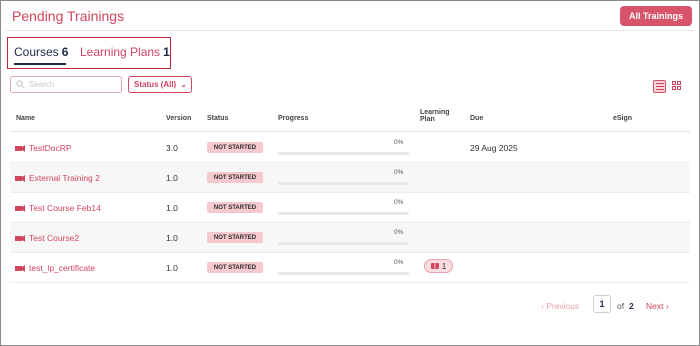 This screenshot has height=346, width=700. What do you see at coordinates (65, 52) in the screenshot?
I see `tab-courses-count: 6` at bounding box center [65, 52].